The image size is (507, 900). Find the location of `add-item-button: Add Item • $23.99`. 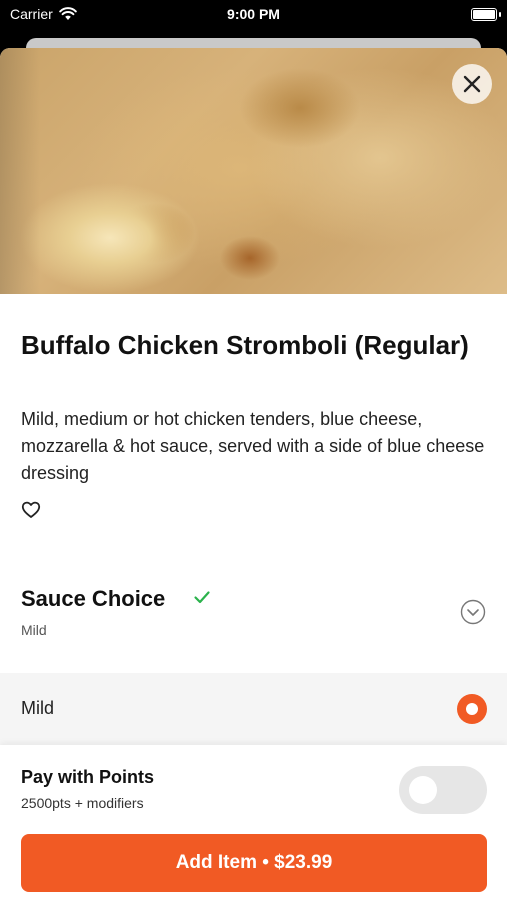

add-item-button: Add Item • $23.99 is located at coordinates (254, 863).